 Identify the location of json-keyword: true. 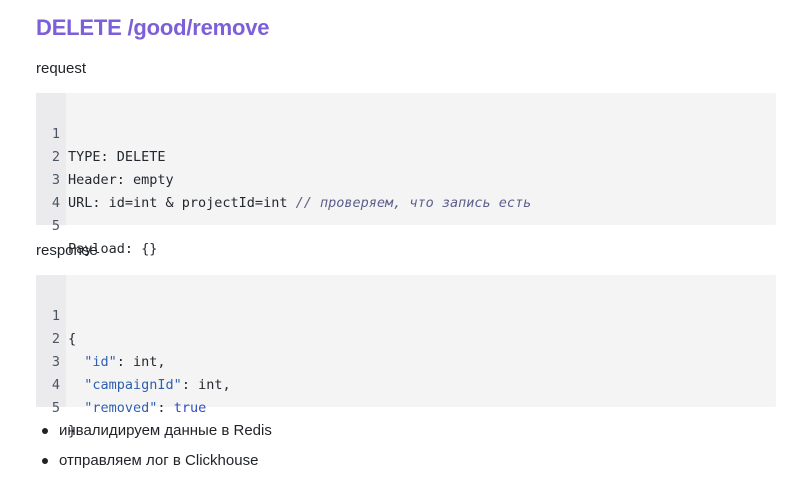
(190, 408).